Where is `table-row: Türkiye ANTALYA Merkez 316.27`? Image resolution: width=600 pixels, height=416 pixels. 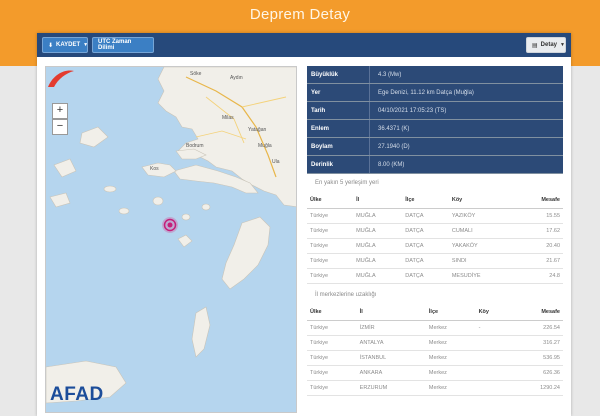 table-row: Türkiye ANTALYA Merkez 316.27 is located at coordinates (435, 343).